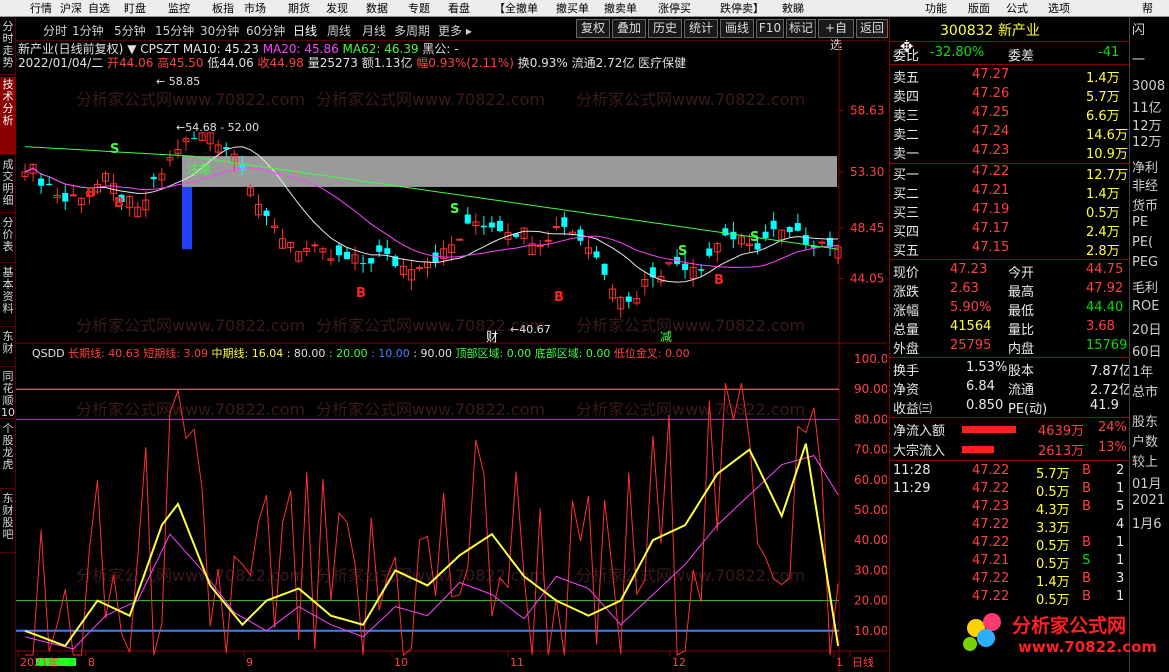  What do you see at coordinates (836, 35) in the screenshot?
I see `tool-button-7: +自选` at bounding box center [836, 35].